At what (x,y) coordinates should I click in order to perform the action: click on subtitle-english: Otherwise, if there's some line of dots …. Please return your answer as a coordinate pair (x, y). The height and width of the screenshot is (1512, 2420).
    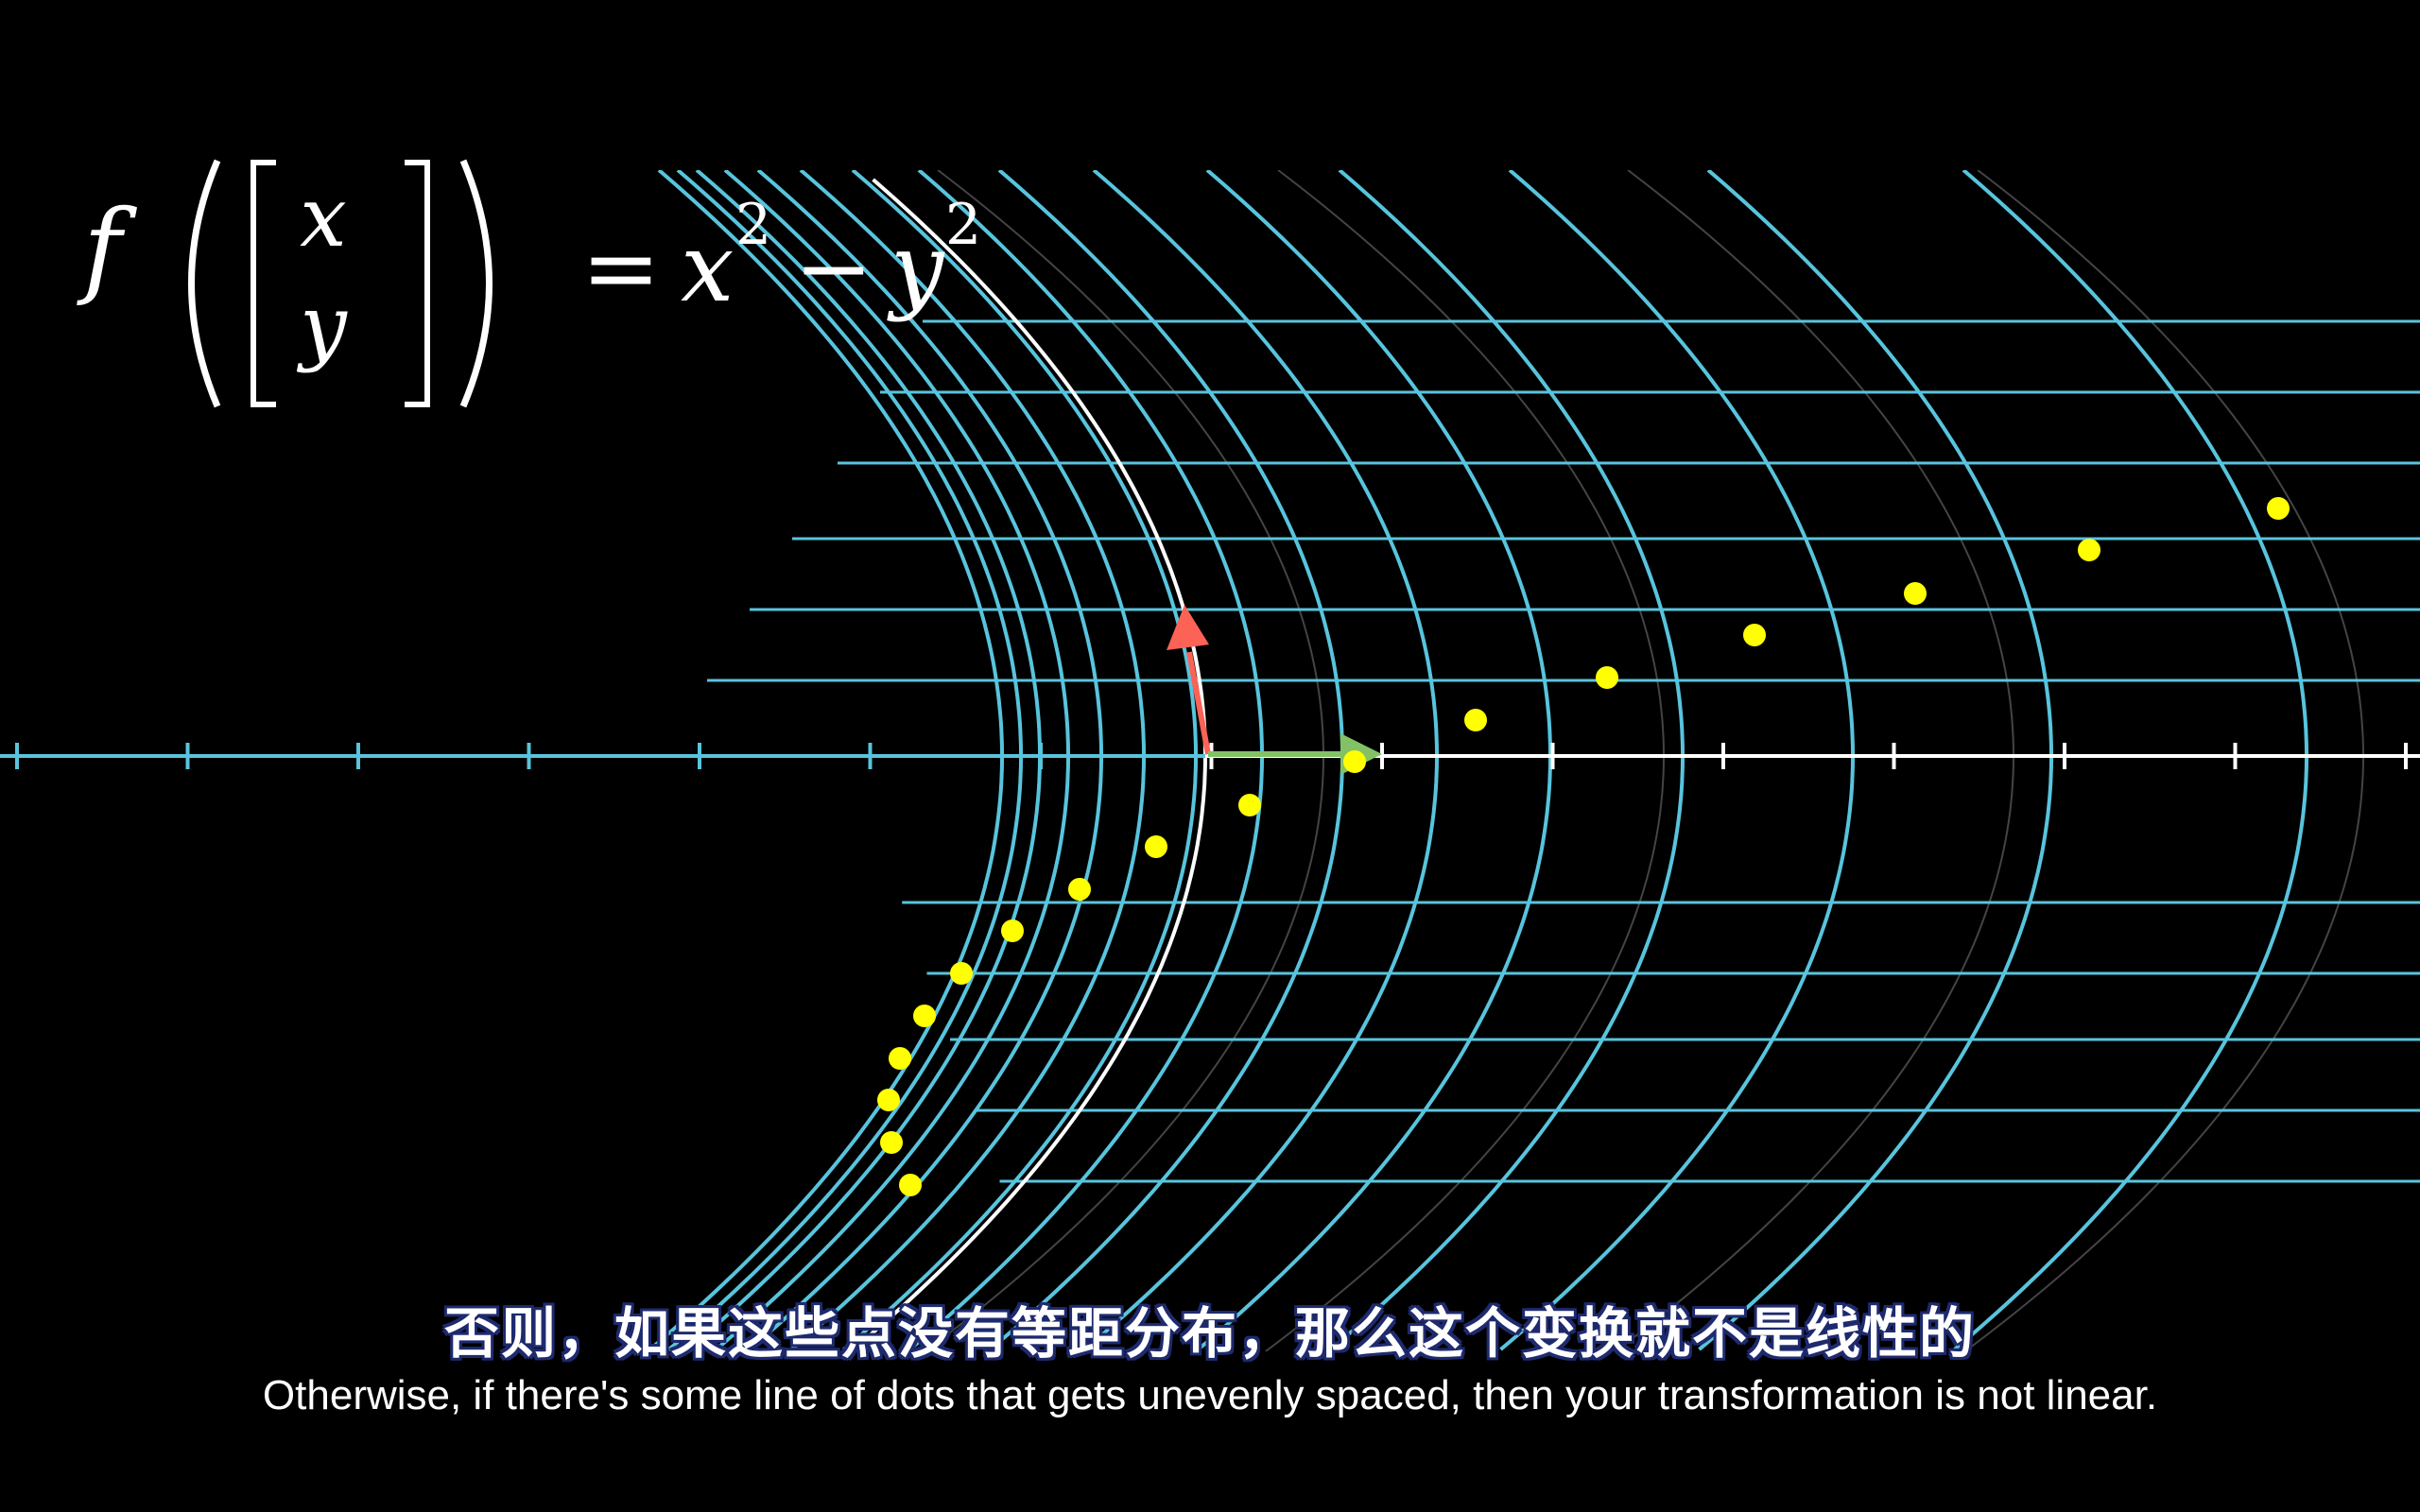
    Looking at the image, I should click on (1210, 1395).